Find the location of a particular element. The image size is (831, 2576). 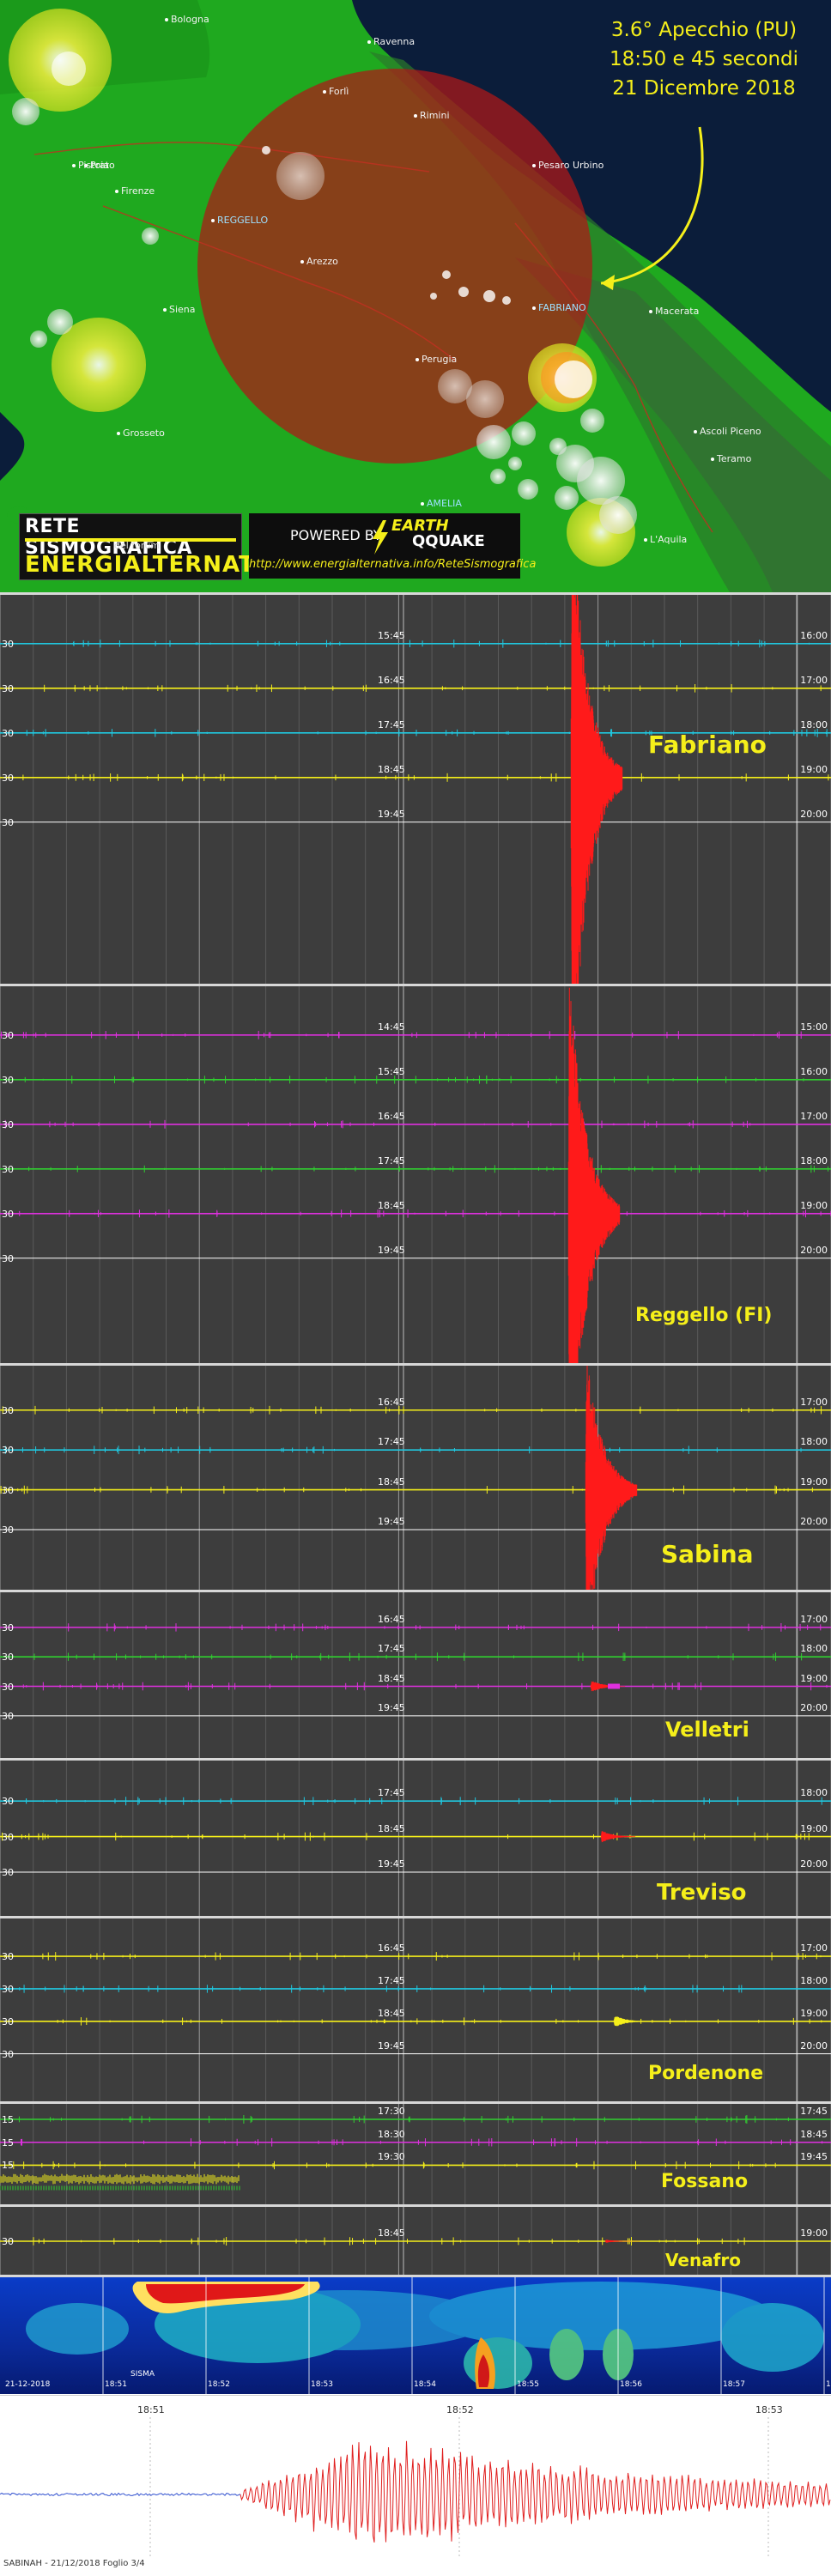

city-label: Ascoli Piceno is located at coordinates (728, 431).